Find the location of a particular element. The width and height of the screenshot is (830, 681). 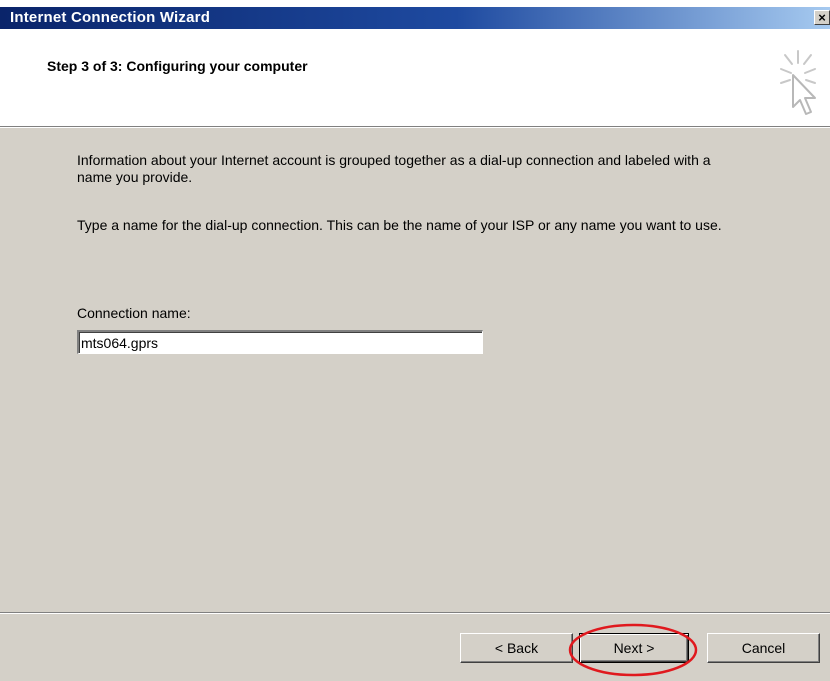

window-title: Internet Connection Wizard is located at coordinates (110, 17).